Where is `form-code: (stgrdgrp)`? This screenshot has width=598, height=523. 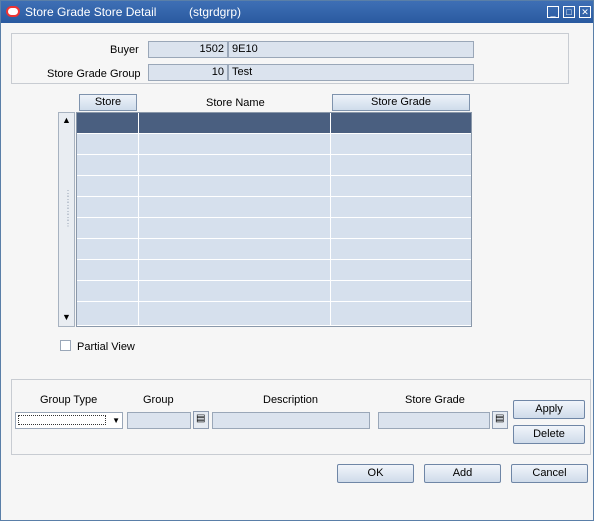
form-code: (stgrdgrp) is located at coordinates (215, 12).